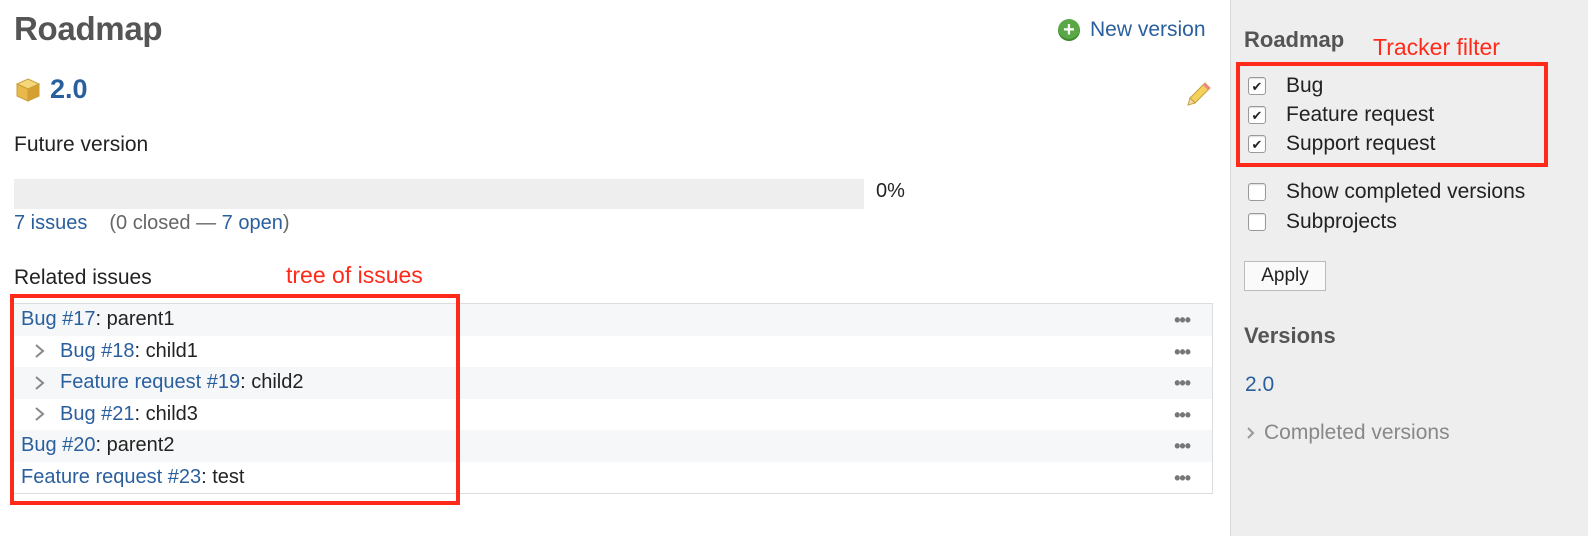 The image size is (1588, 536). What do you see at coordinates (1251, 433) in the screenshot?
I see `chevron-right-icon` at bounding box center [1251, 433].